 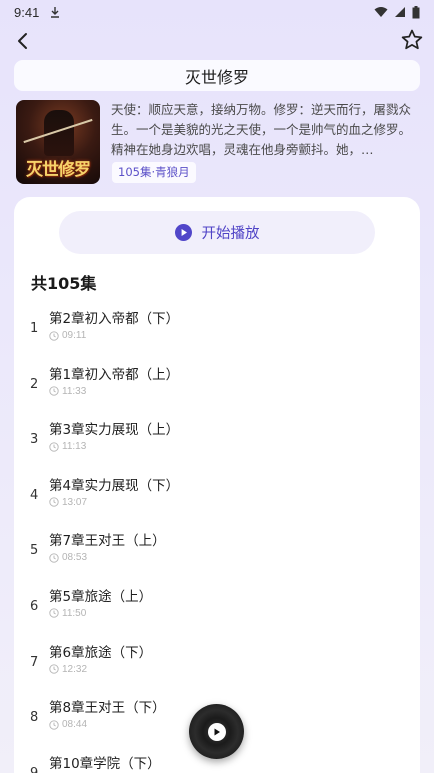 What do you see at coordinates (412, 40) in the screenshot?
I see `star-icon` at bounding box center [412, 40].